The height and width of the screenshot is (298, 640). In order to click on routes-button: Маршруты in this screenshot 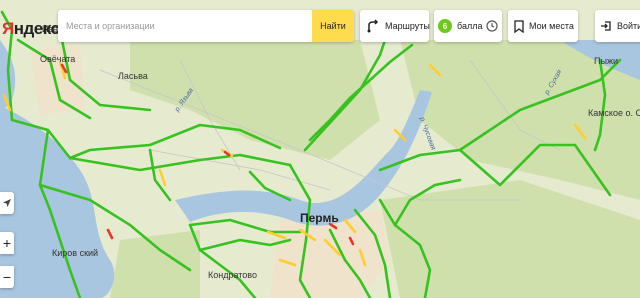, I will do `click(395, 26)`.